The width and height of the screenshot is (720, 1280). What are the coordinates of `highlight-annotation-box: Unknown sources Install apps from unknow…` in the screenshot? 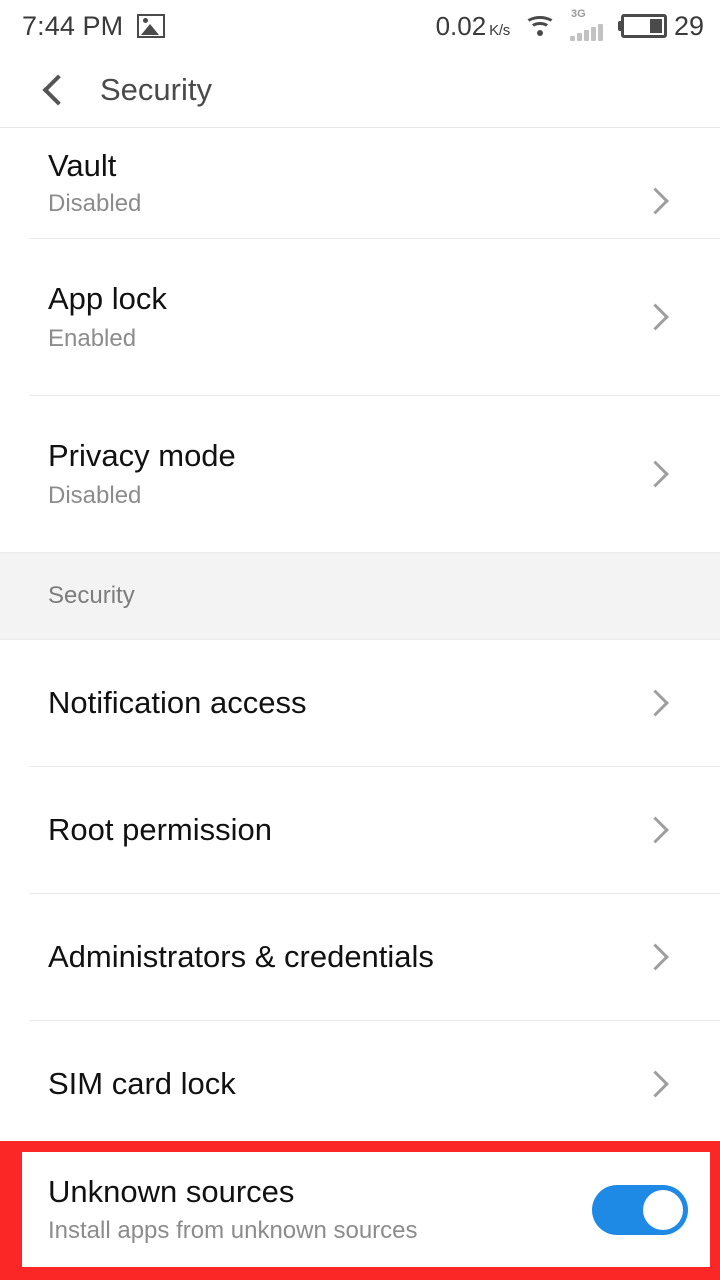 It's located at (360, 1210).